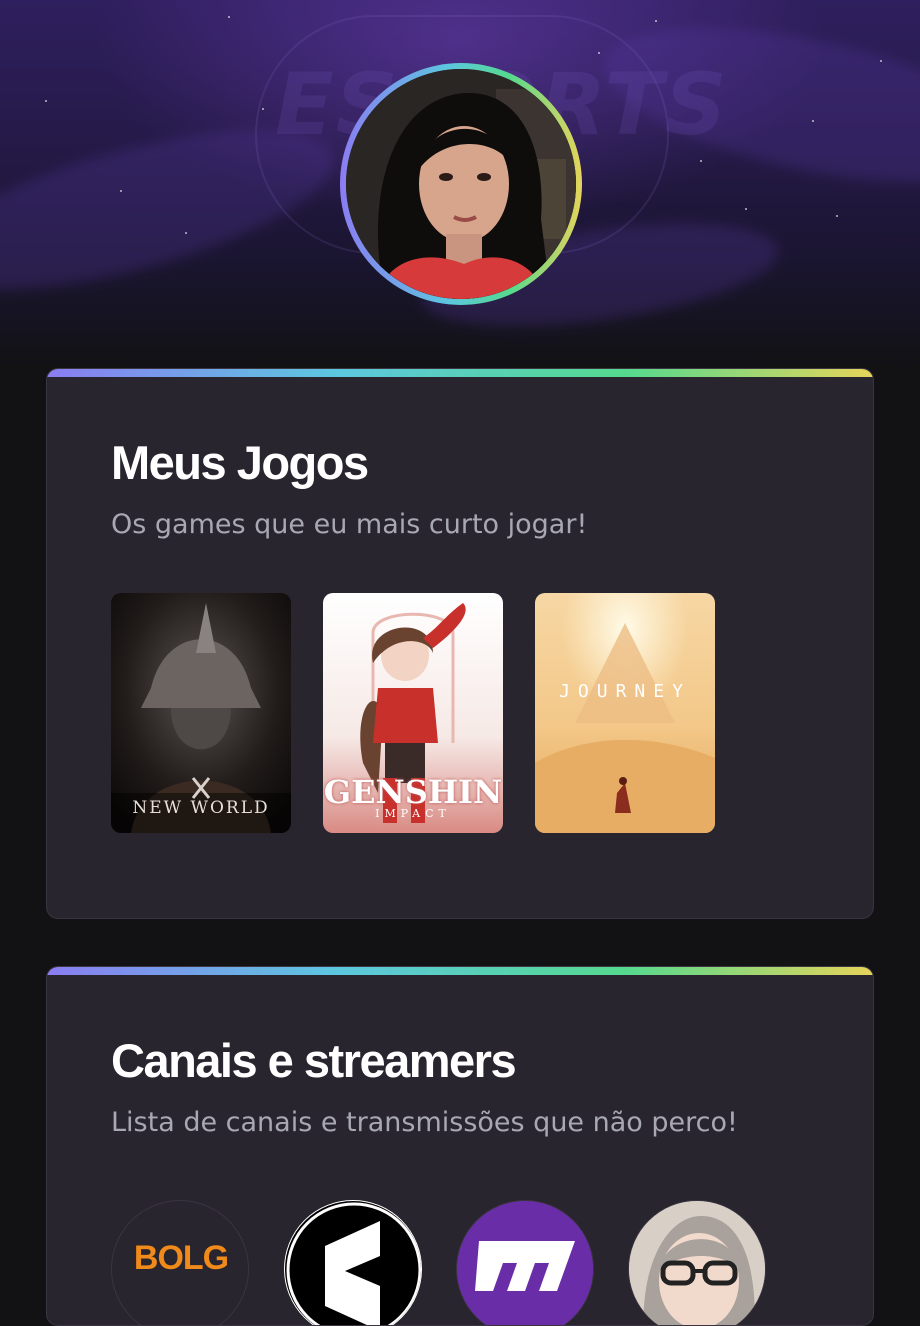 The width and height of the screenshot is (920, 1326). What do you see at coordinates (314, 1060) in the screenshot?
I see `channels-title: Canais e streamers` at bounding box center [314, 1060].